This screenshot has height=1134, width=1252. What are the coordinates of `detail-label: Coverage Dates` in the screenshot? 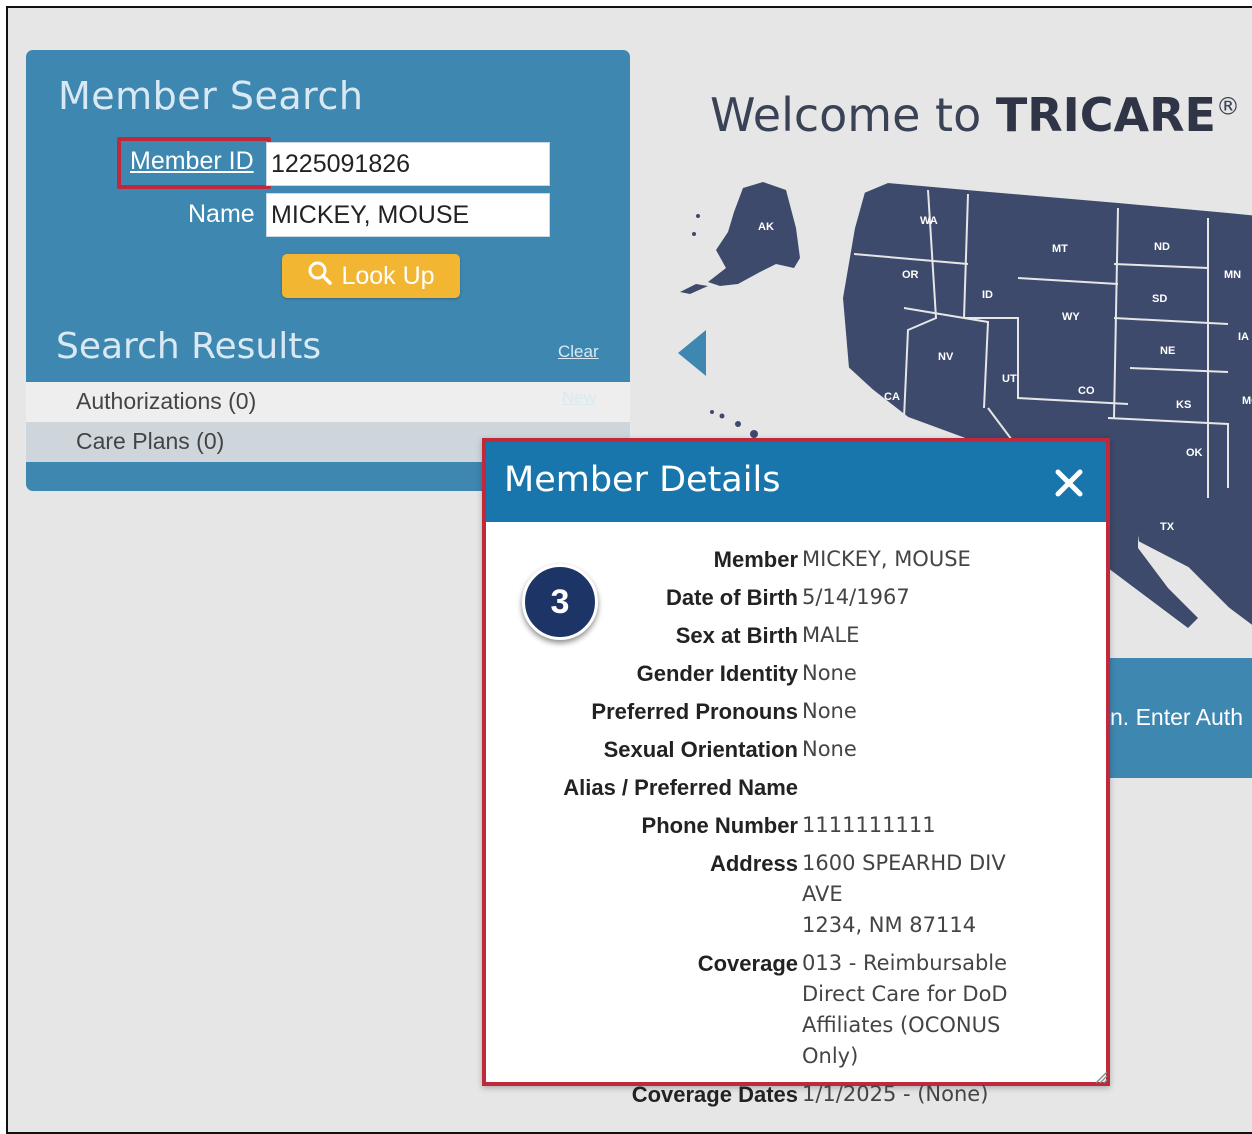 It's located at (714, 1094).